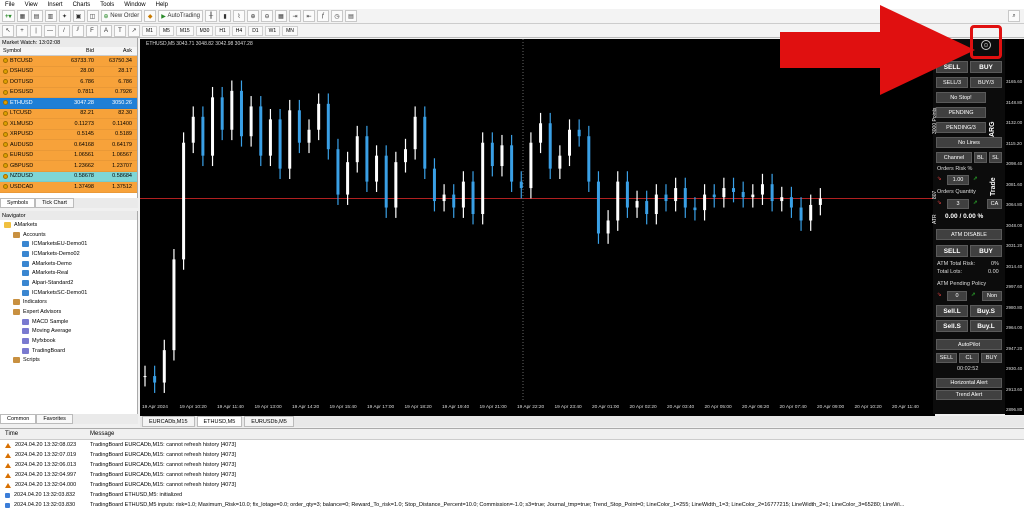 This screenshot has width=1024, height=522. What do you see at coordinates (68, 332) in the screenshot?
I see `navigator-item: Moving Average` at bounding box center [68, 332].